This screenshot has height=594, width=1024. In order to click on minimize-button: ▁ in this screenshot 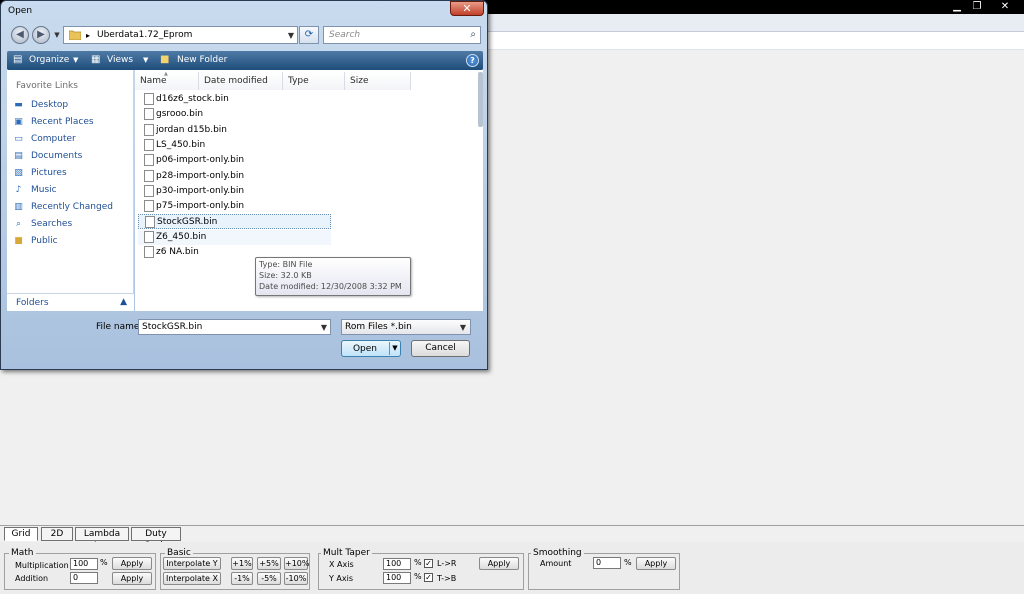, I will do `click(957, 7)`.